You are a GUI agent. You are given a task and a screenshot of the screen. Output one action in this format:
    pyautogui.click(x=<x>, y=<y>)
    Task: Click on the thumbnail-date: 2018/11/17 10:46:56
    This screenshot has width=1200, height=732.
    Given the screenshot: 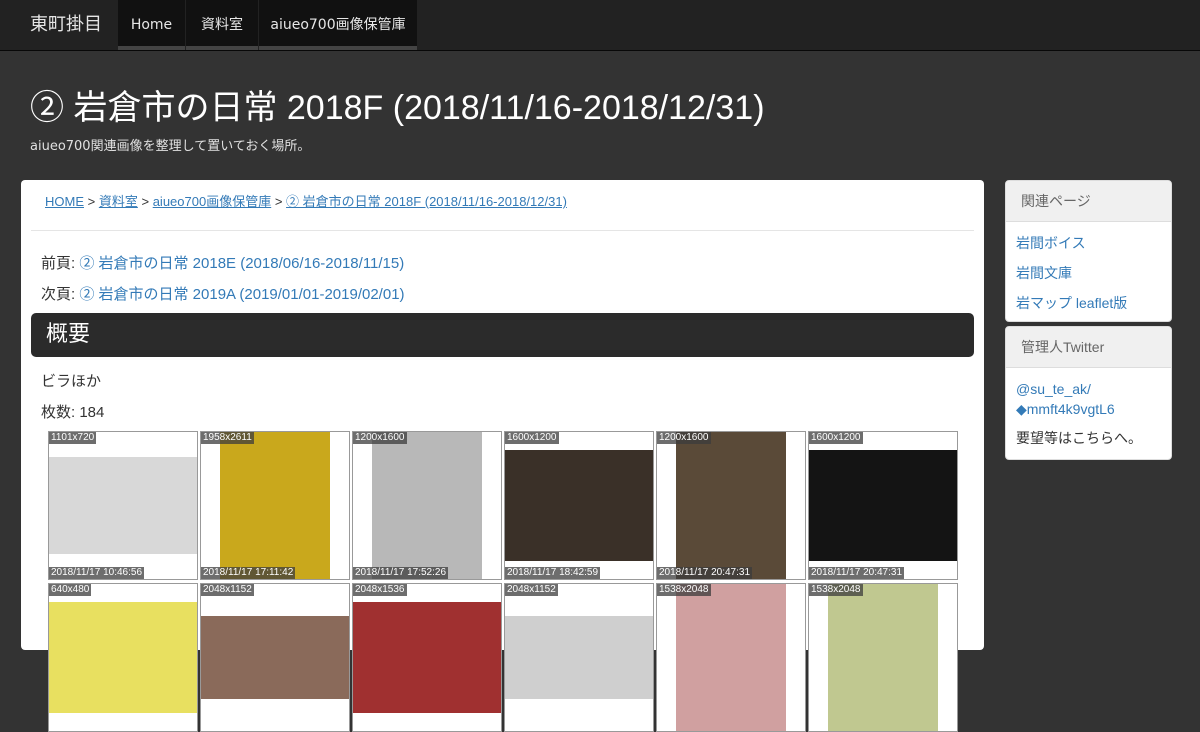 What is the action you would take?
    pyautogui.click(x=97, y=573)
    